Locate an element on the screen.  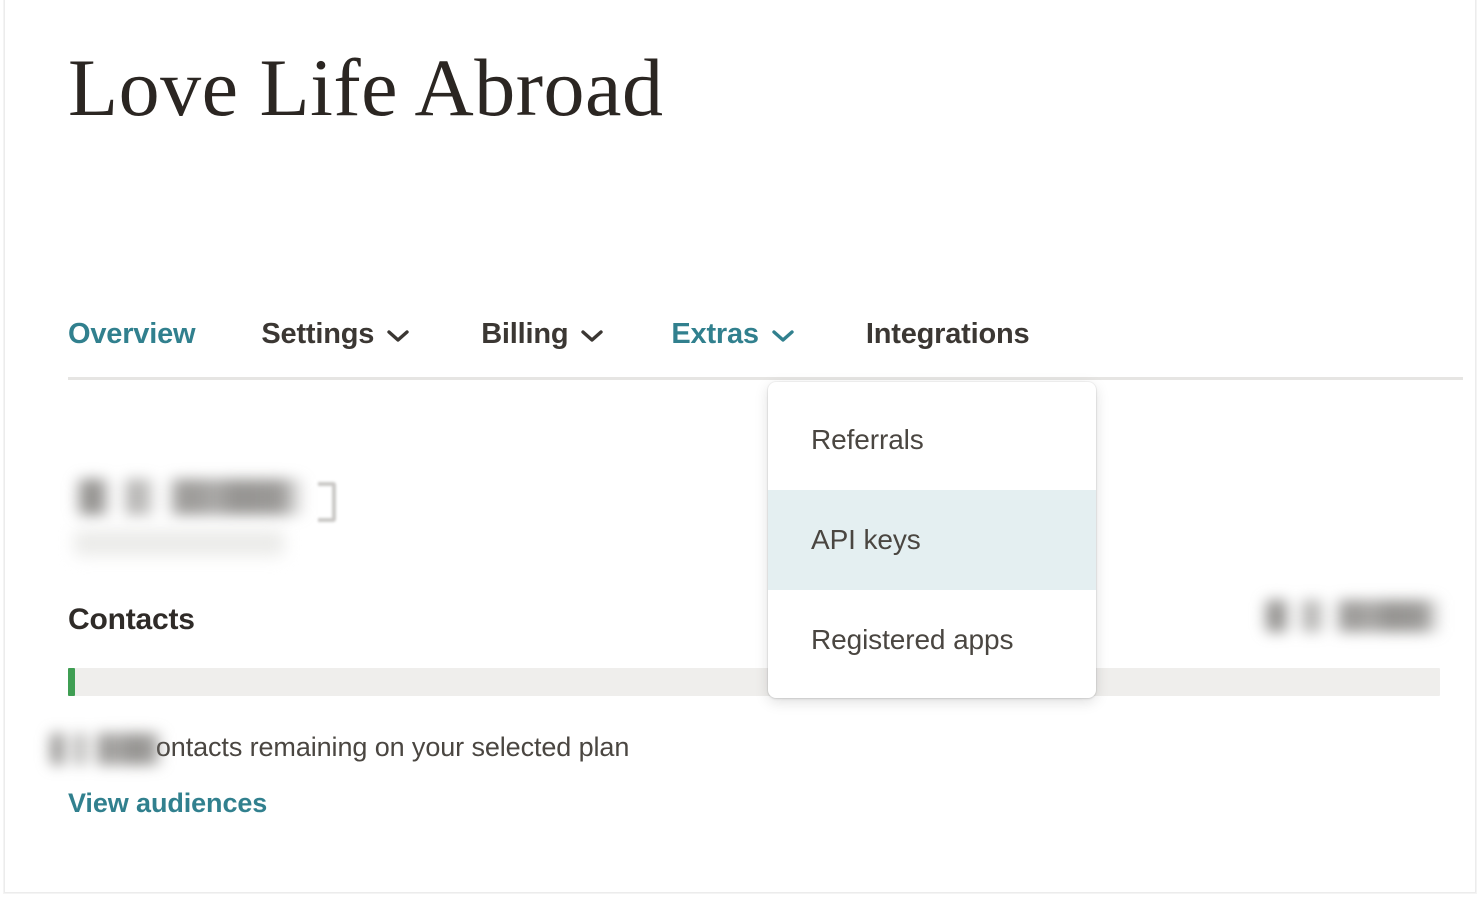
extras-dropdown-menu: Referrals API keys Registered apps is located at coordinates (932, 540).